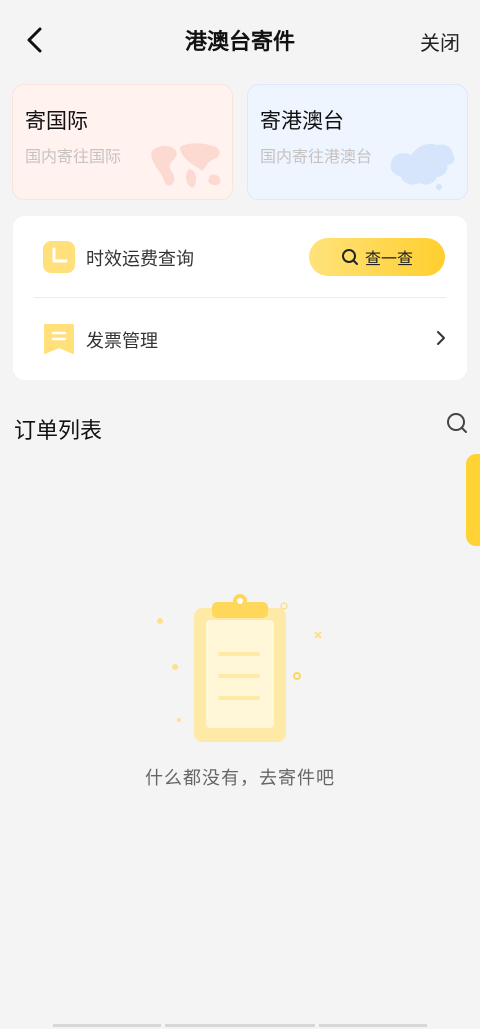 This screenshot has height=1029, width=480. Describe the element at coordinates (441, 338) in the screenshot. I see `chevron-right-icon` at that location.